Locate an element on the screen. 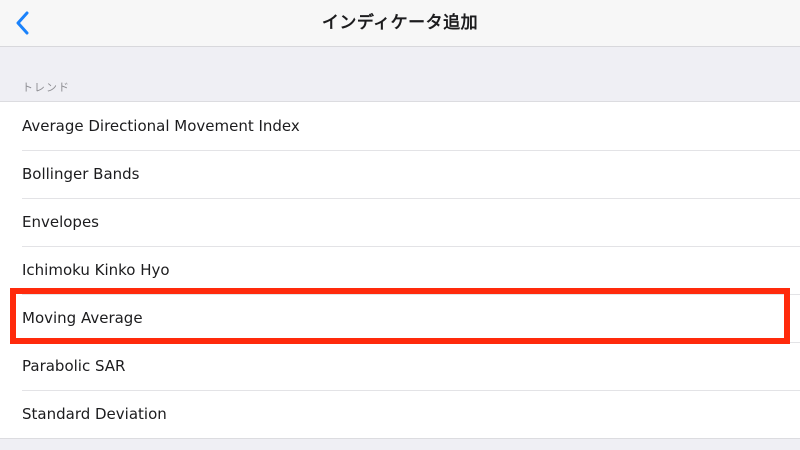 This screenshot has width=800, height=450. list-item-average-directional-movement-index: Average Directional Movement Index is located at coordinates (400, 126).